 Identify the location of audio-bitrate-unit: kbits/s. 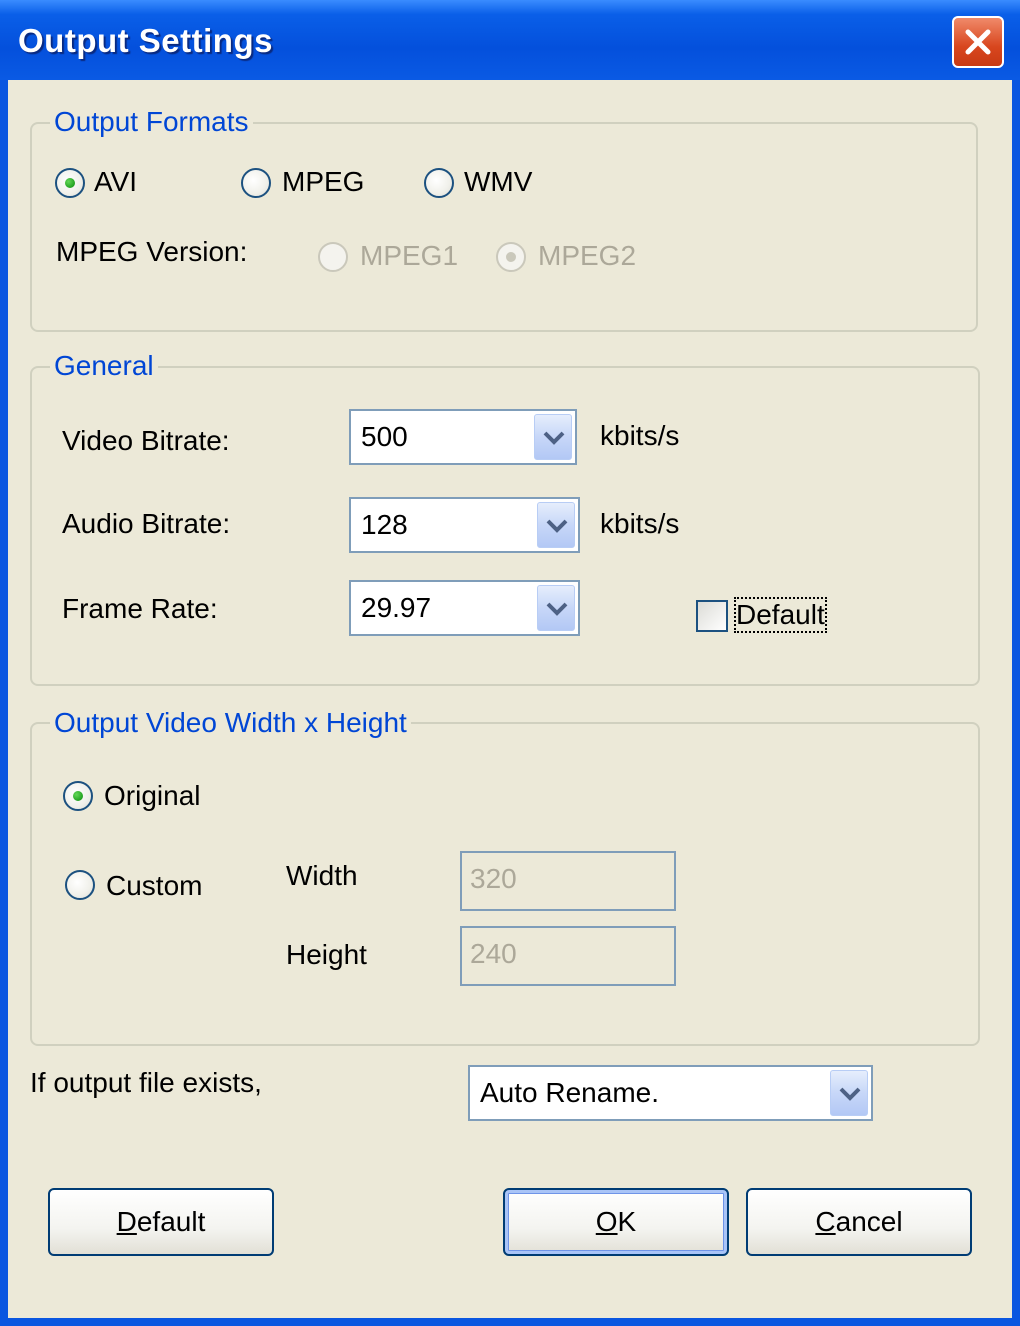
(640, 523).